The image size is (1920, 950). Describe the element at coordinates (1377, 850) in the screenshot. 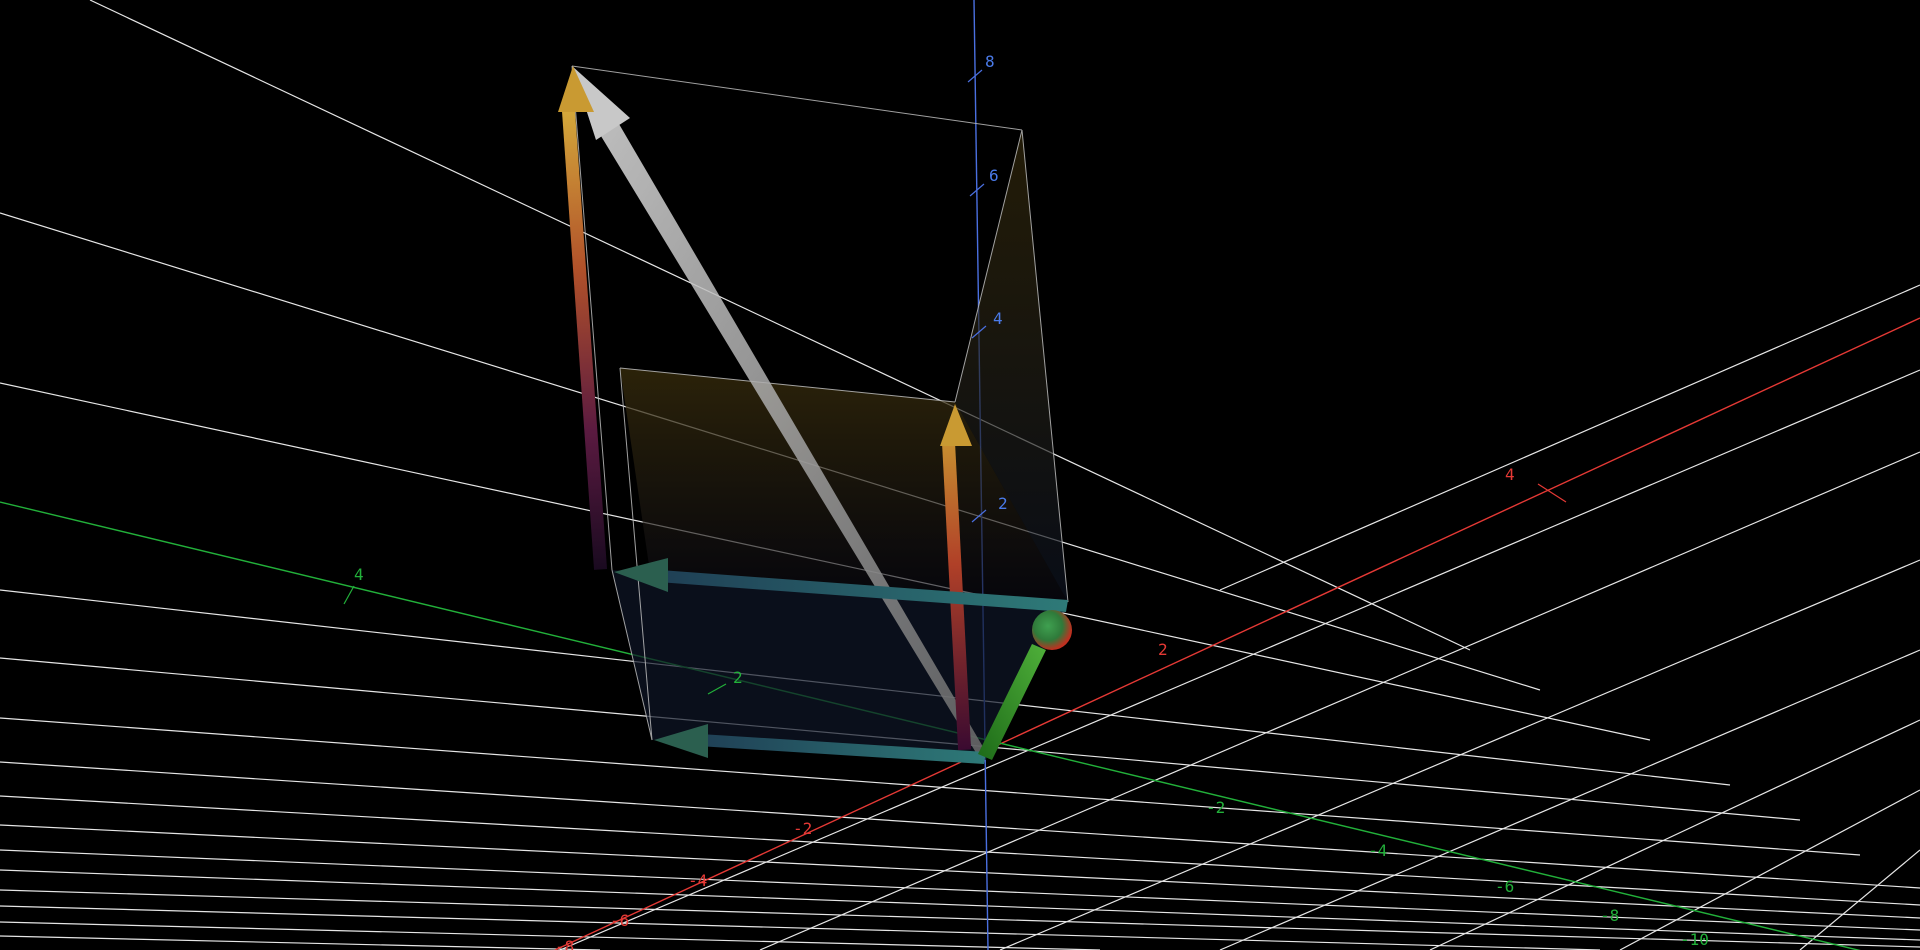

I see `y-tick-label: -4` at that location.